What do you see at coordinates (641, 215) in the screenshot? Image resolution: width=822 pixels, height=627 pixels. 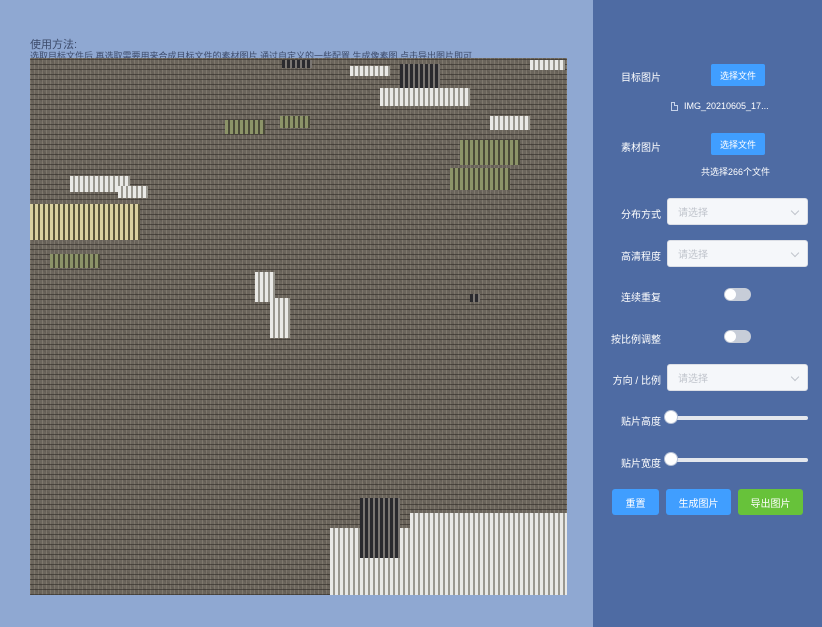 I see `distribution-label: 分布方式` at bounding box center [641, 215].